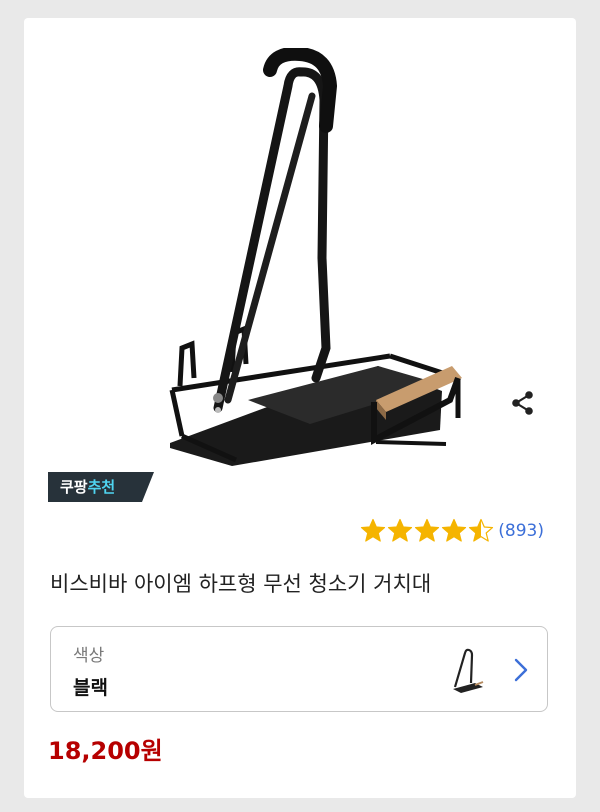  I want to click on share-icon, so click(522, 403).